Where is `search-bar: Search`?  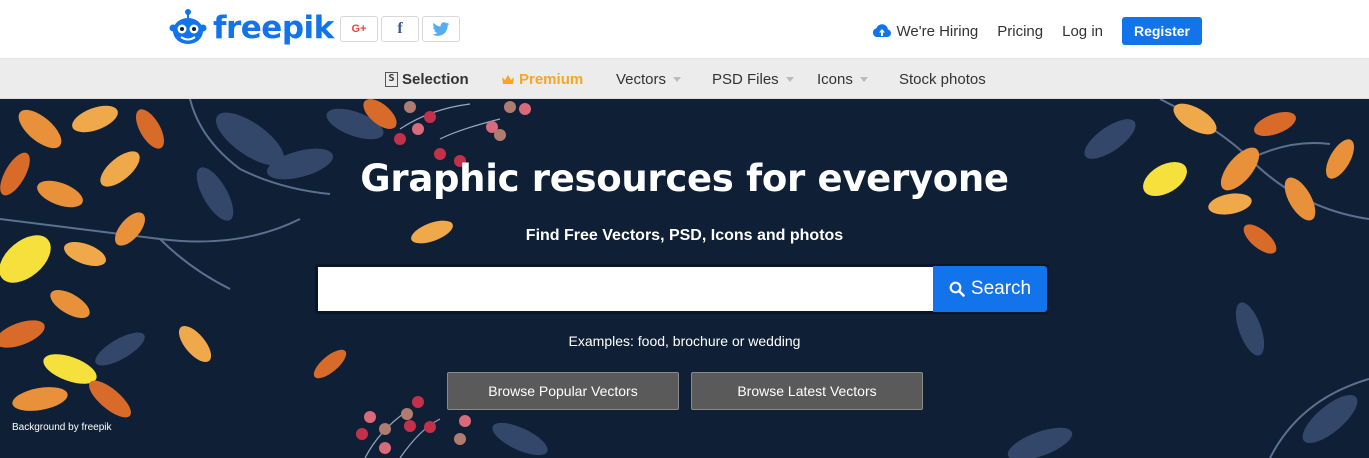 search-bar: Search is located at coordinates (682, 289).